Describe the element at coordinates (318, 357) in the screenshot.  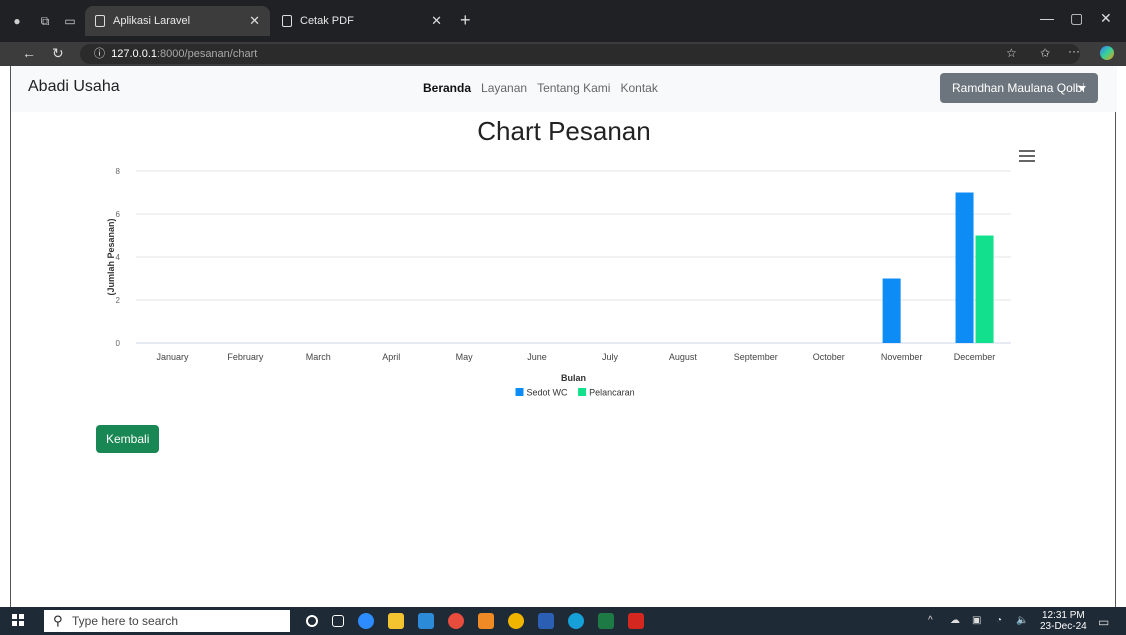
I see `x-tick-label: March` at that location.